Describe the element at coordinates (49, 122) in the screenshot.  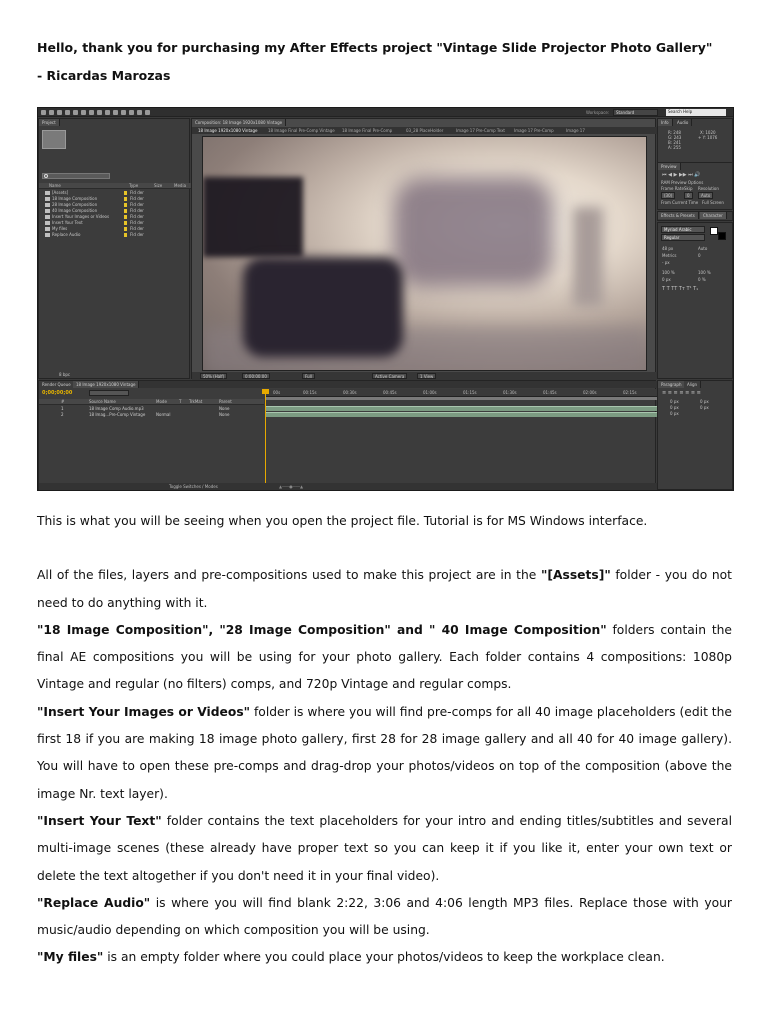
I see `tab-project: Project` at that location.